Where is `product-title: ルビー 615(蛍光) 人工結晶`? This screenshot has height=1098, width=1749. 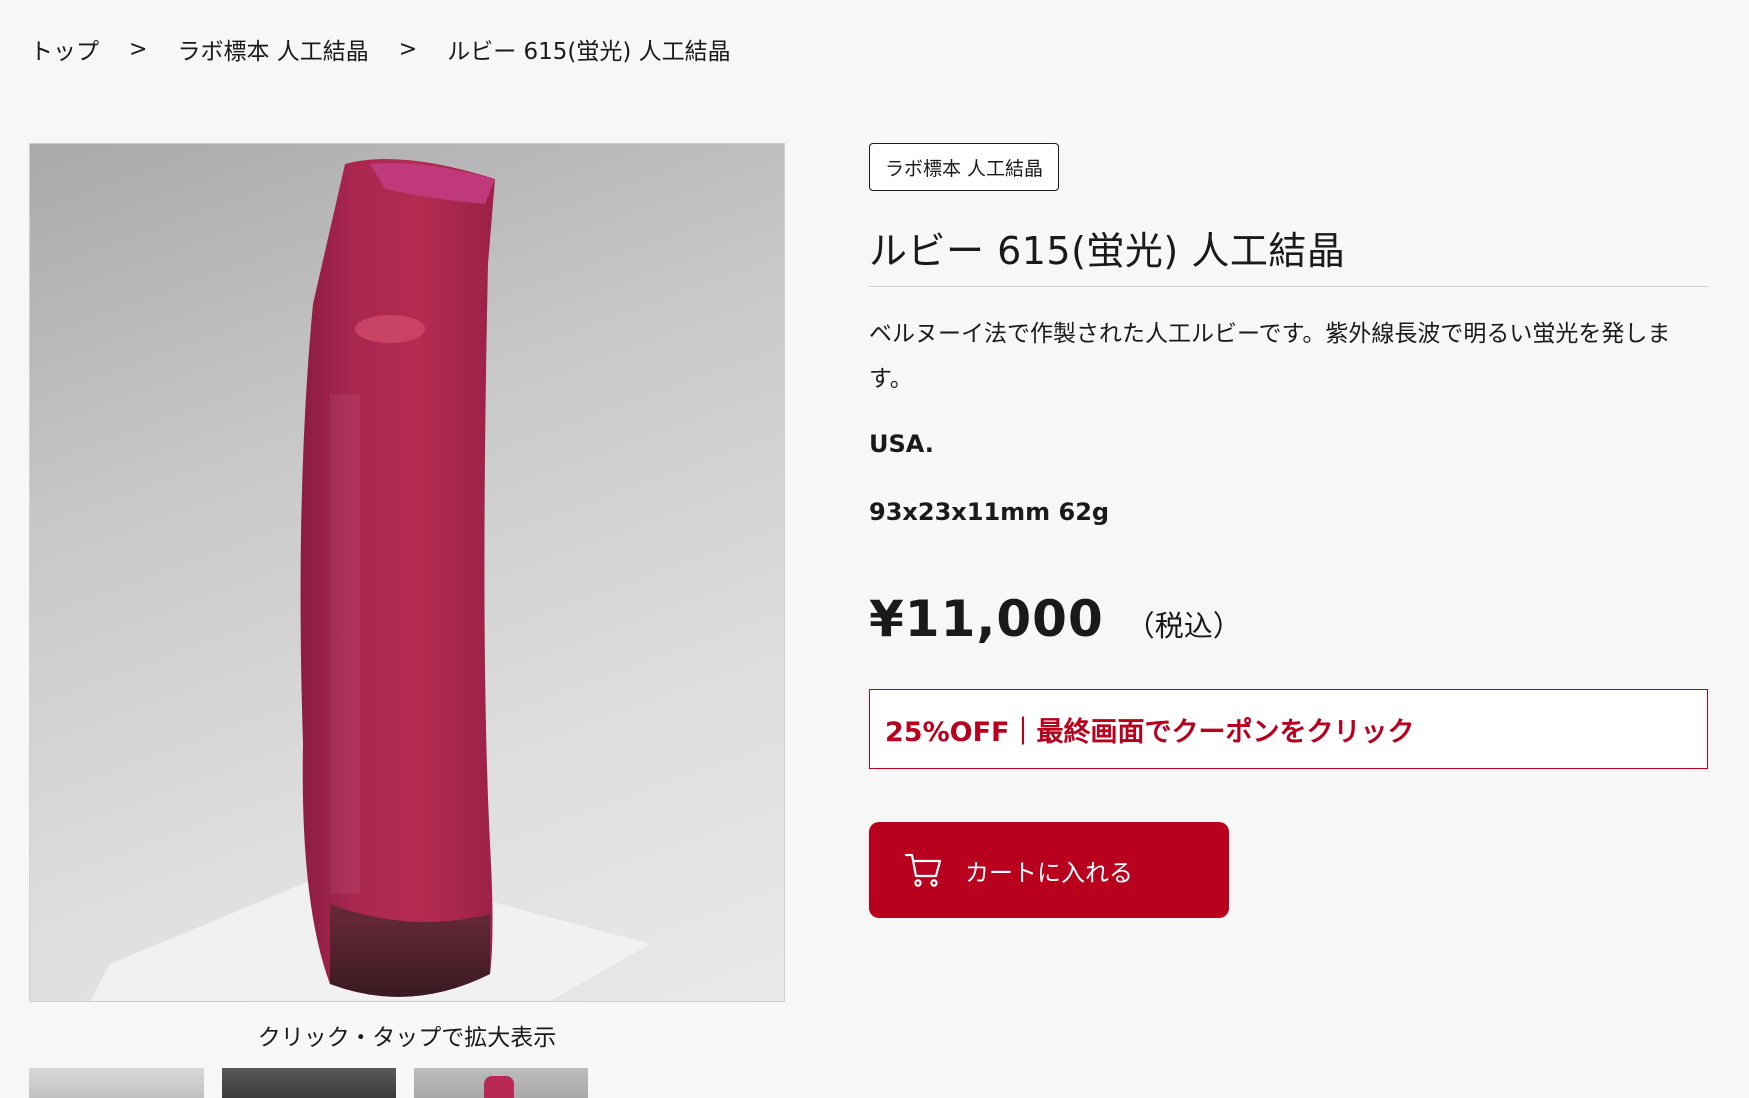 product-title: ルビー 615(蛍光) 人工結晶 is located at coordinates (1107, 251).